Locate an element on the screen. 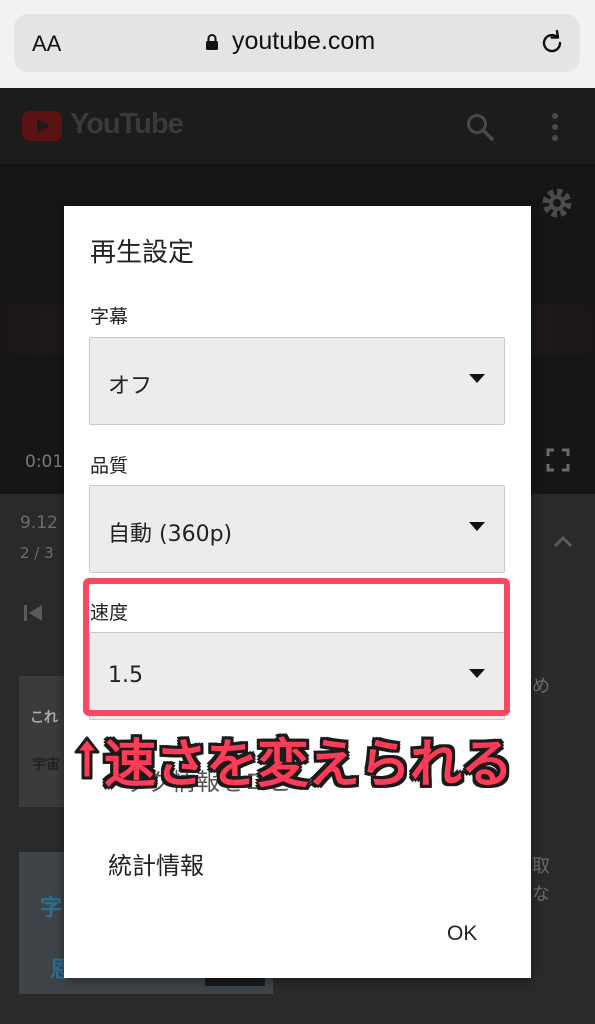  video-title-fragment: 取 is located at coordinates (541, 866).